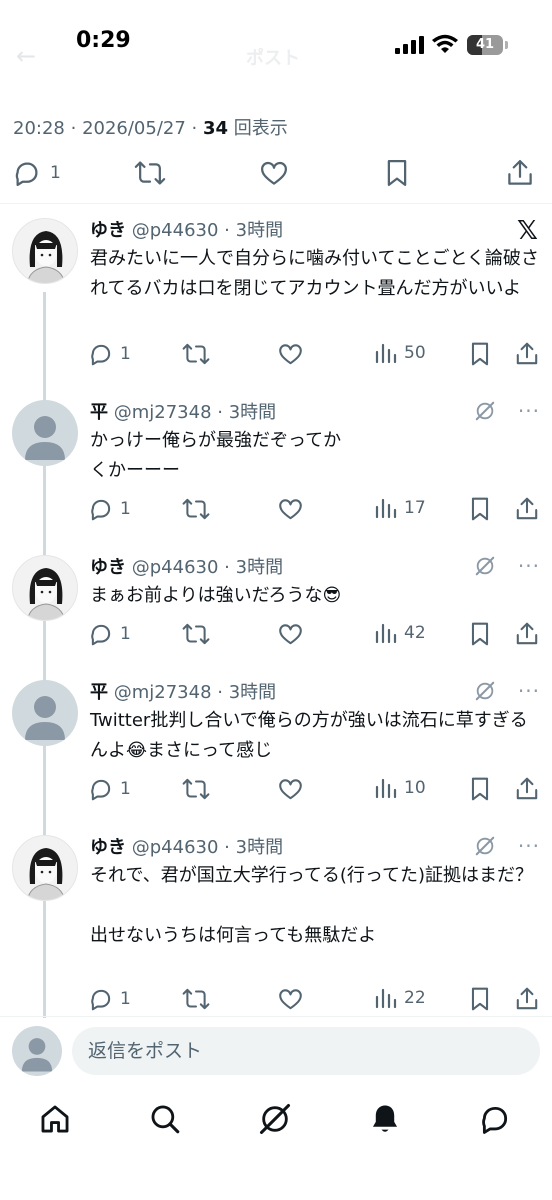 The image size is (552, 1200). I want to click on views-button: 50, so click(400, 353).